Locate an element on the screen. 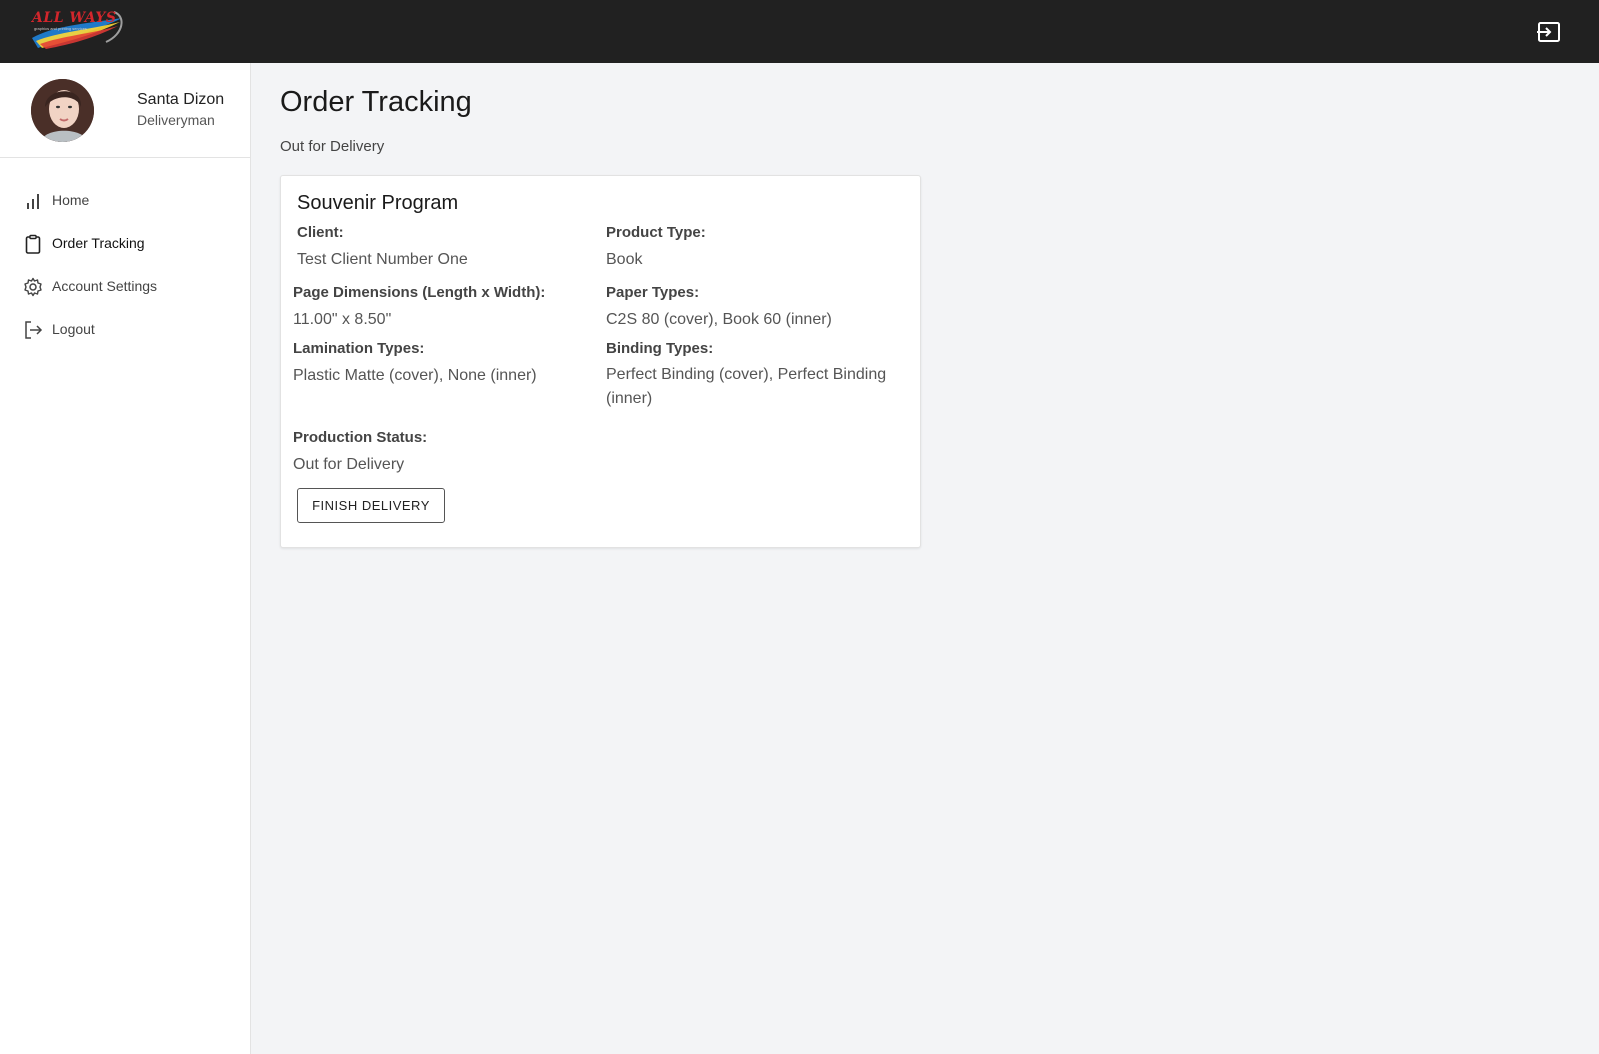 This screenshot has width=1599, height=1054. company-logo: ALL WAYS graphics and printing services is located at coordinates (77, 30).